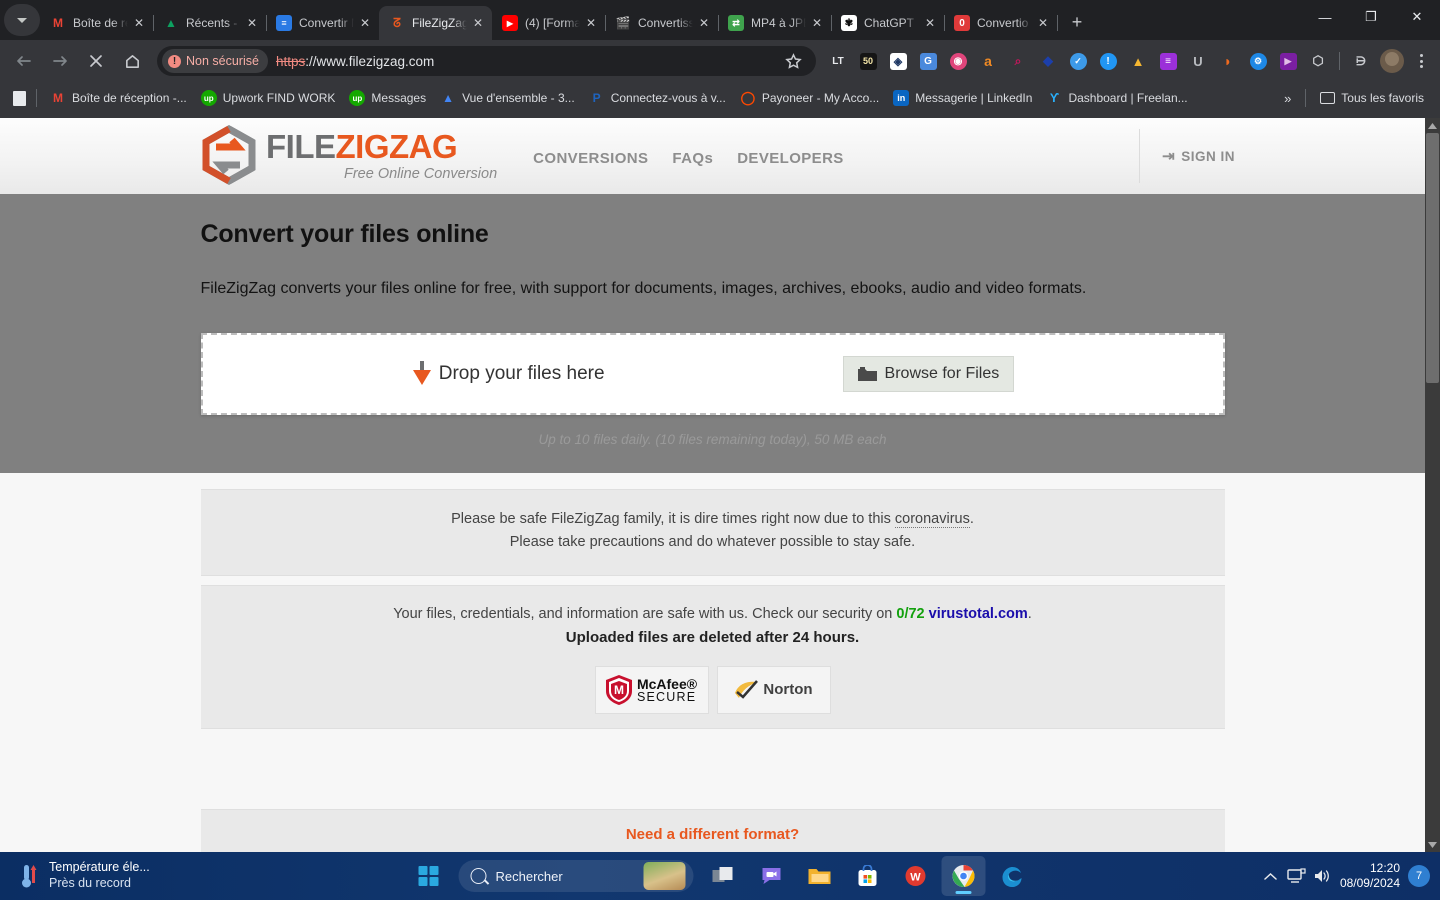 This screenshot has height=900, width=1440. I want to click on norton-secured-badge: Norton, so click(773, 689).